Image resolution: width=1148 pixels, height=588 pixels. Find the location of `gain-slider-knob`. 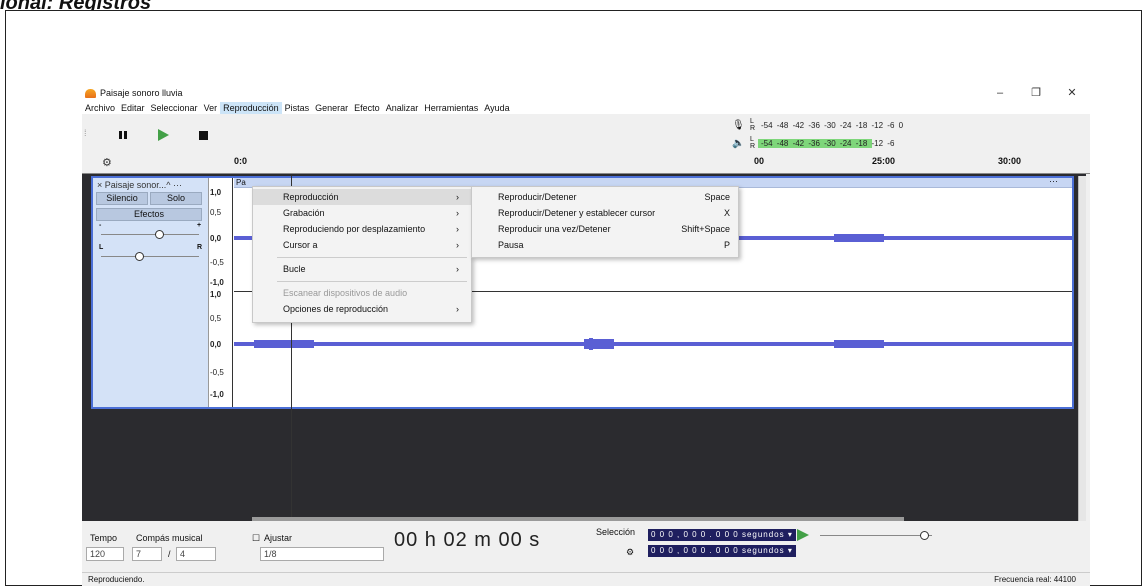

gain-slider-knob is located at coordinates (159, 234).